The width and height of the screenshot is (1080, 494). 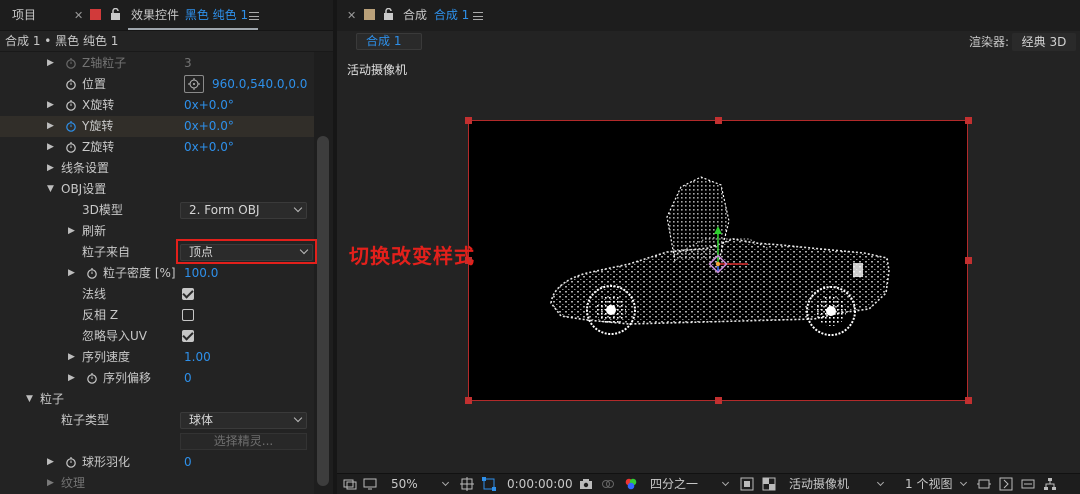 I want to click on show-snapshot-icon, so click(x=608, y=484).